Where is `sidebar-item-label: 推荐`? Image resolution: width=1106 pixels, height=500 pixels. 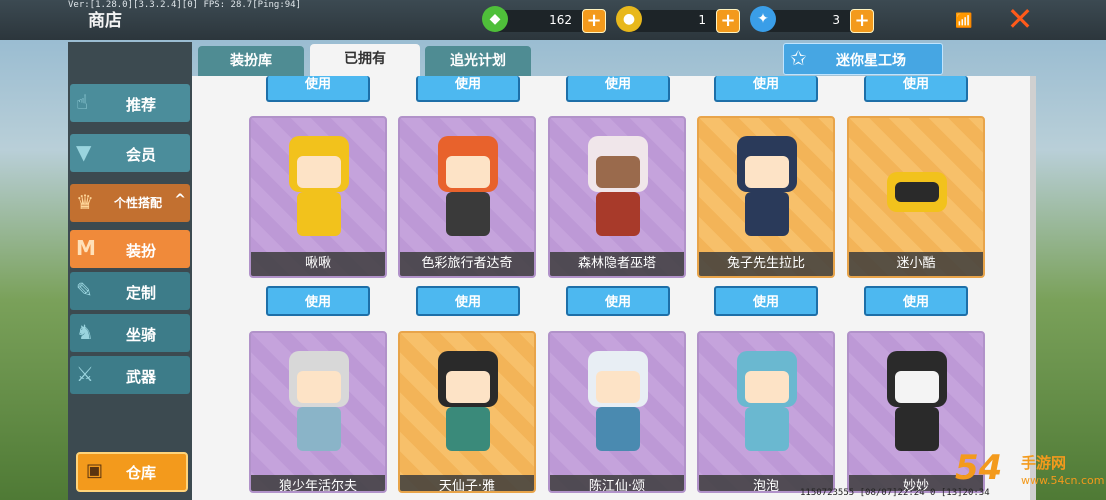 sidebar-item-label: 推荐 is located at coordinates (141, 105).